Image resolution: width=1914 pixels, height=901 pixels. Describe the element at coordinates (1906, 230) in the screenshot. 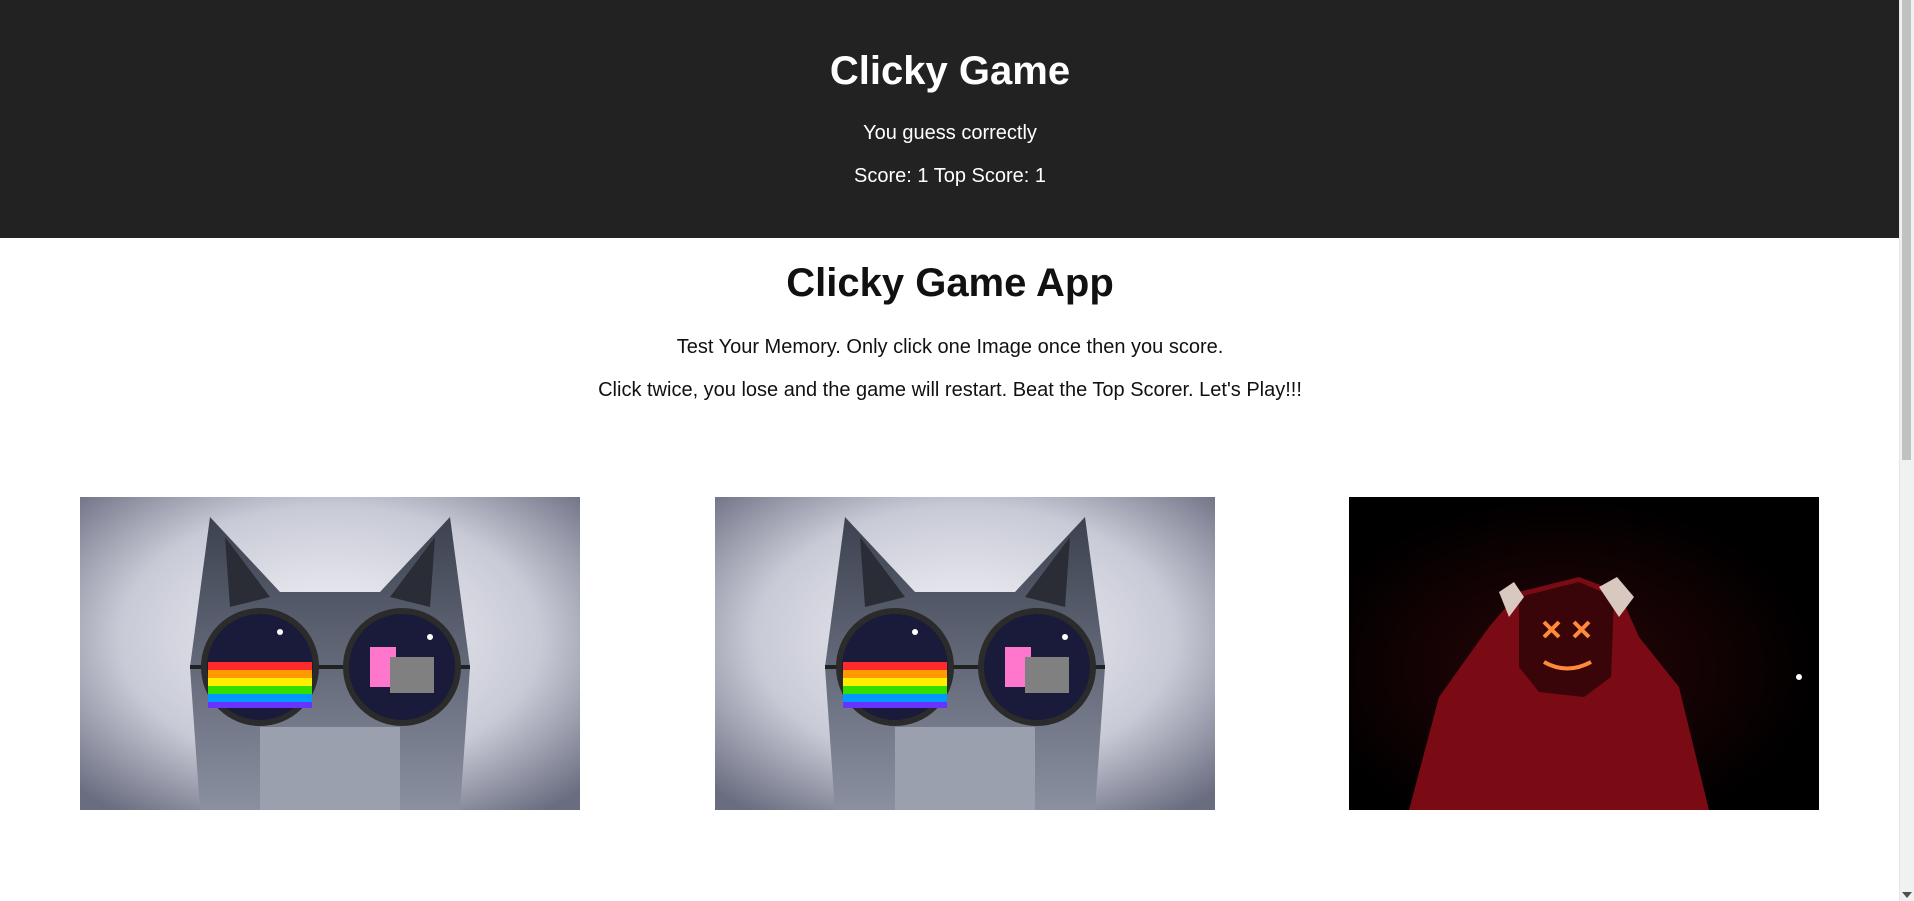

I see `scrollbar-thumb` at that location.